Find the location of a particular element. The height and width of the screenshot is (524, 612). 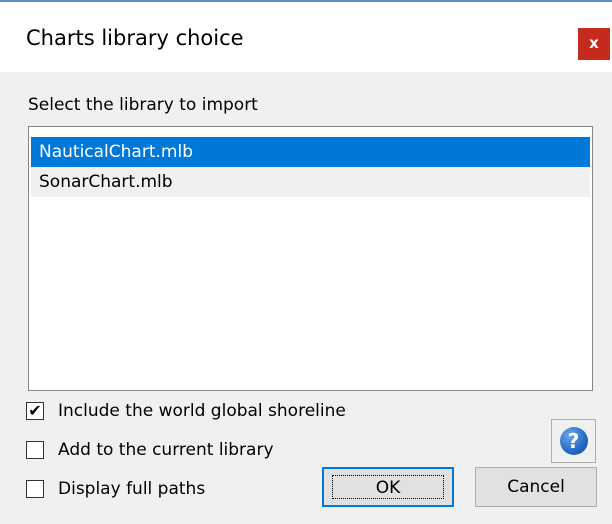

title-bar: Charts library choice x is located at coordinates (306, 36).